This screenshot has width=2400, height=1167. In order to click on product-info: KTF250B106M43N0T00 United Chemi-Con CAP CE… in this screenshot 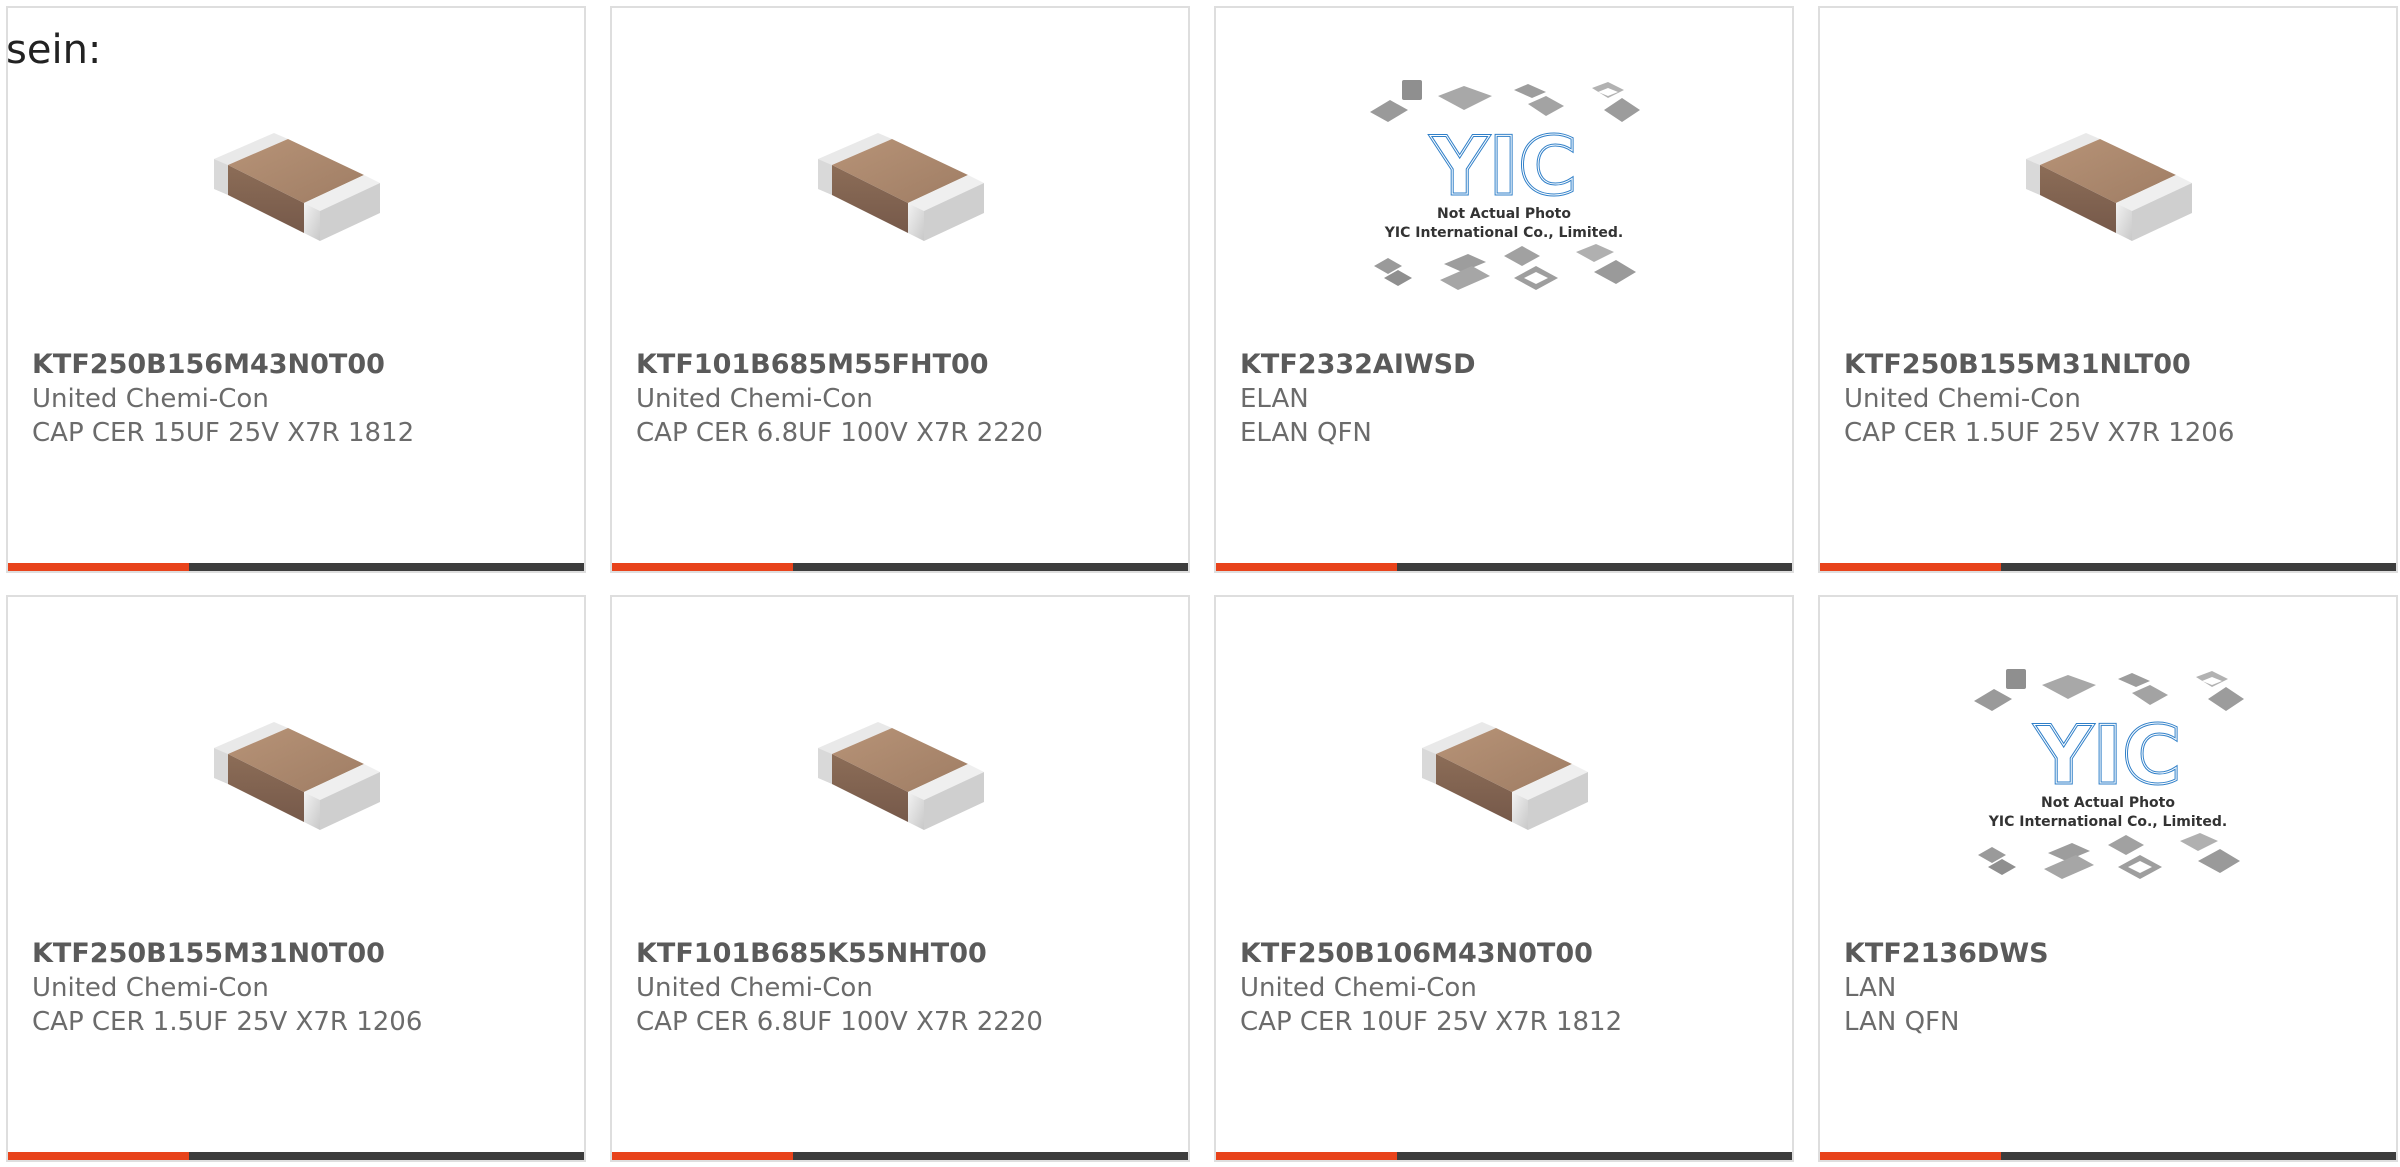, I will do `click(1506, 988)`.